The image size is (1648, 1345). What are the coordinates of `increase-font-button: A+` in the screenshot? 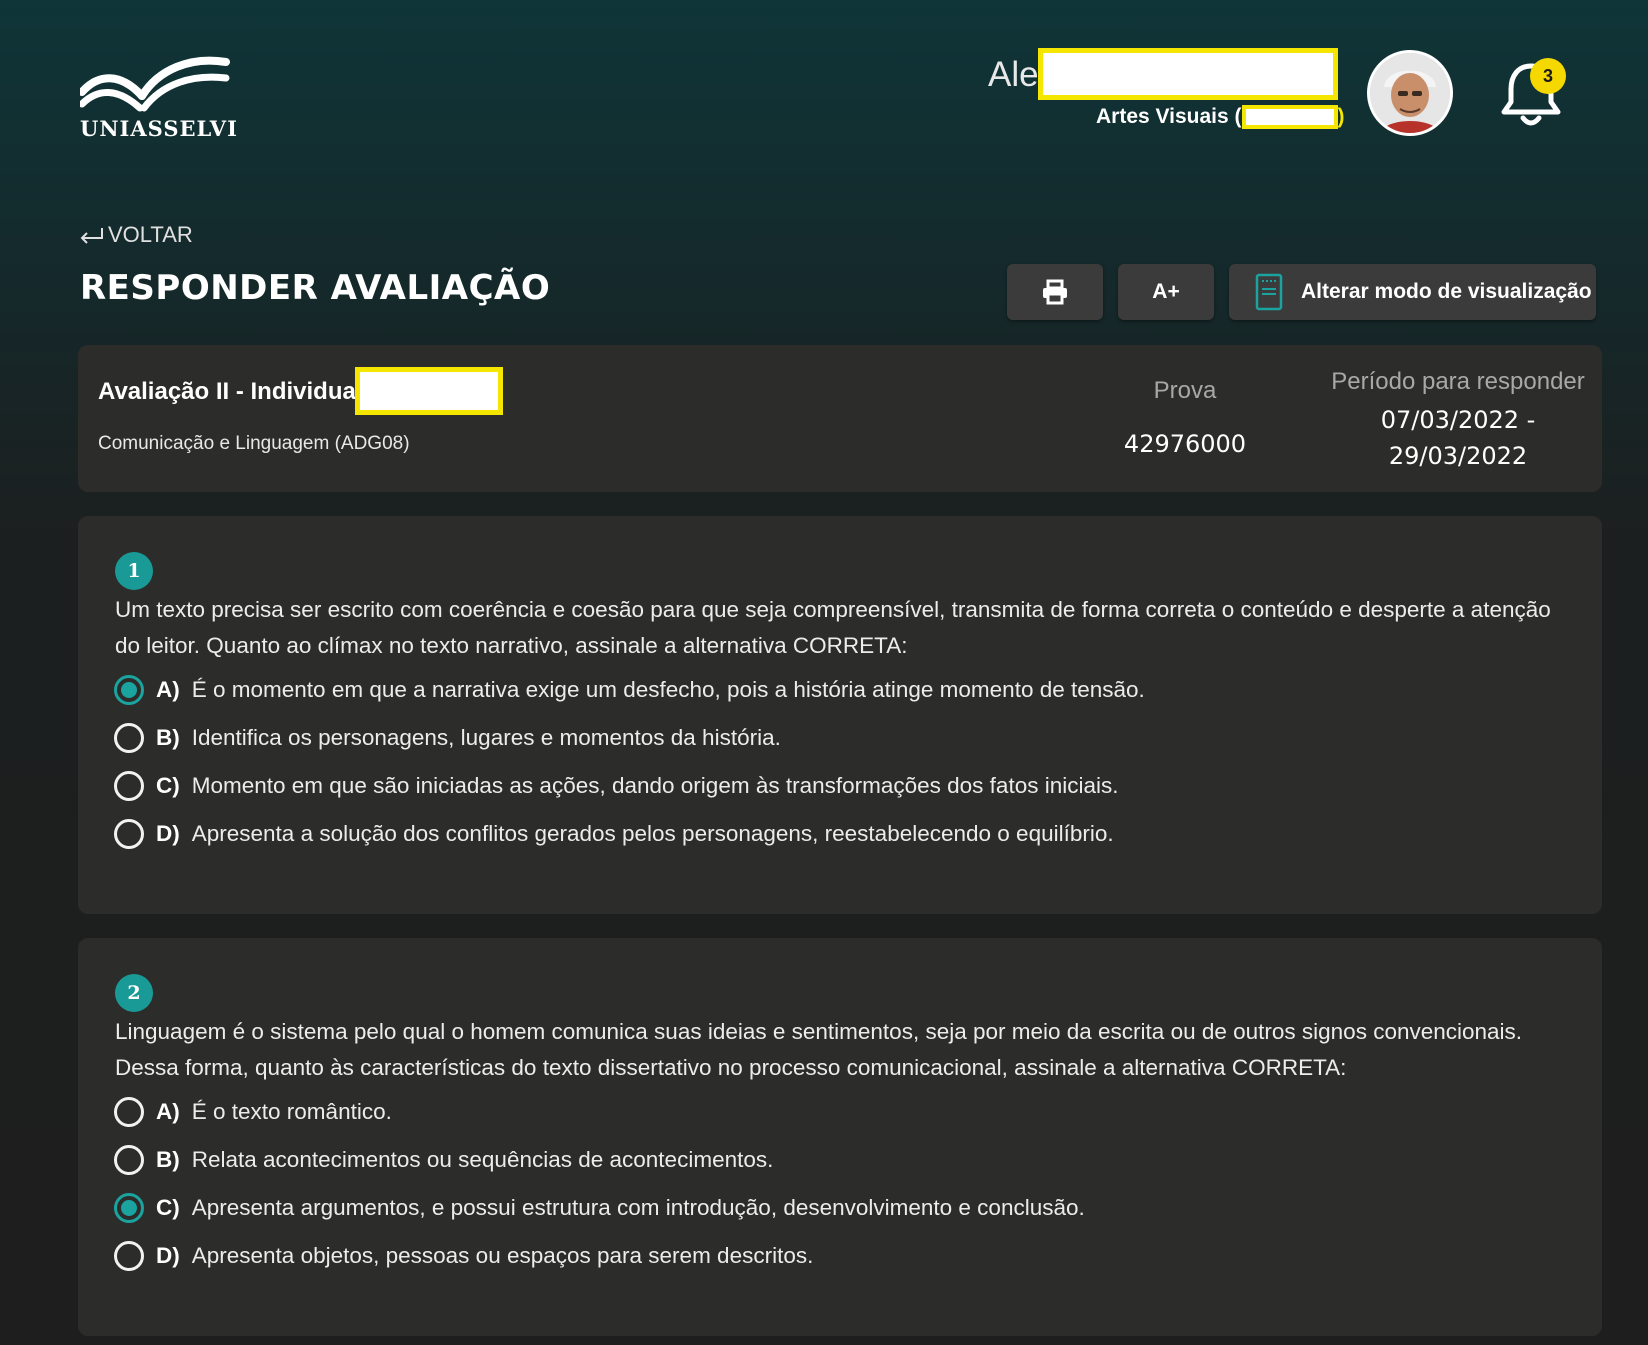 It's located at (1166, 292).